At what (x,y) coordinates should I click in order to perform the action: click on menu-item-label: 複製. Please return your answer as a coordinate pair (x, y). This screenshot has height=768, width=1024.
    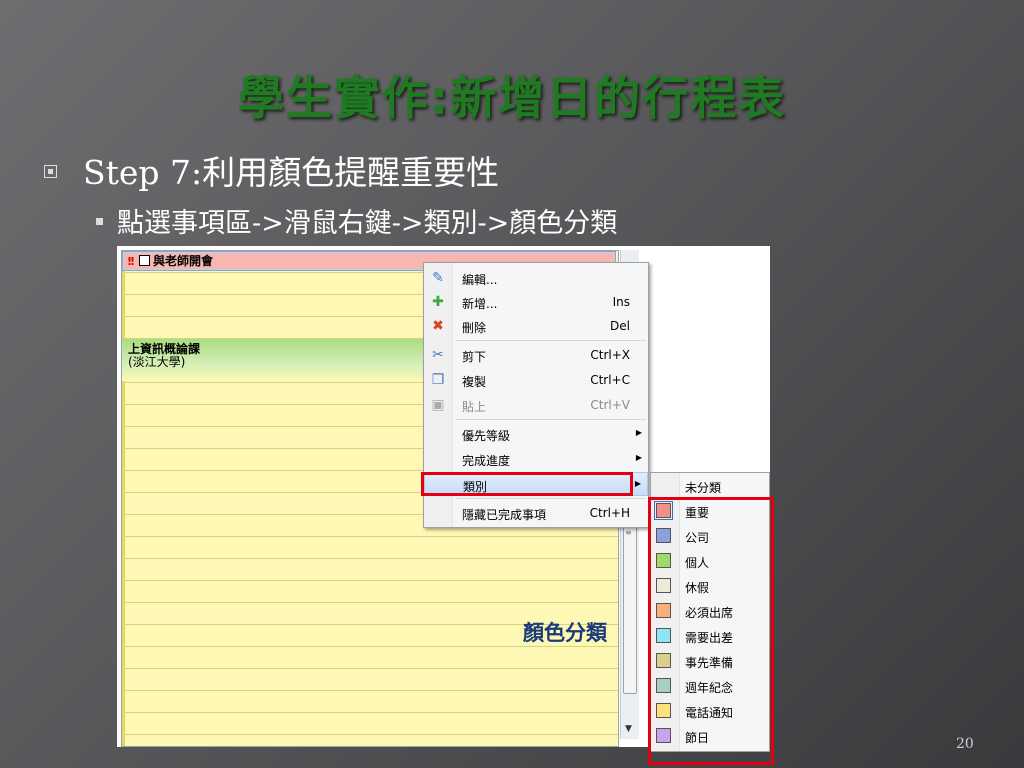
    Looking at the image, I should click on (474, 382).